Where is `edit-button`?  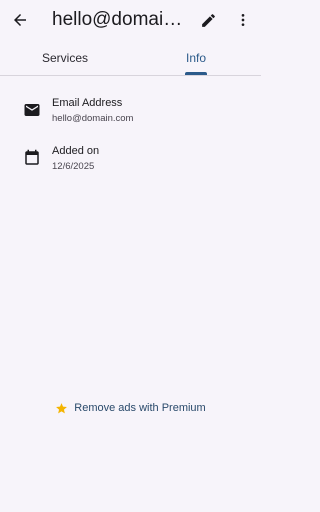
edit-button is located at coordinates (208, 20).